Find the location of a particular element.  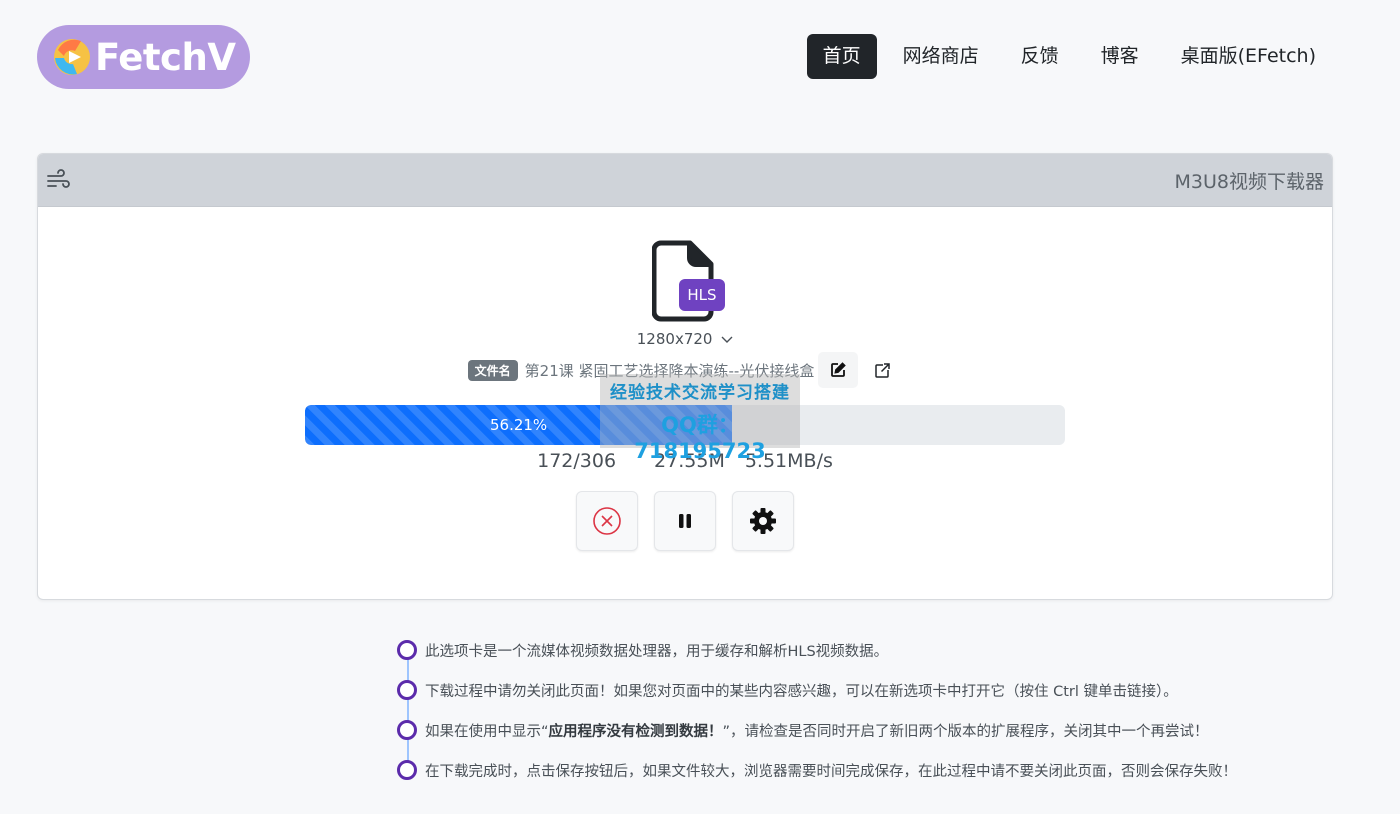

edit-icon is located at coordinates (839, 369).